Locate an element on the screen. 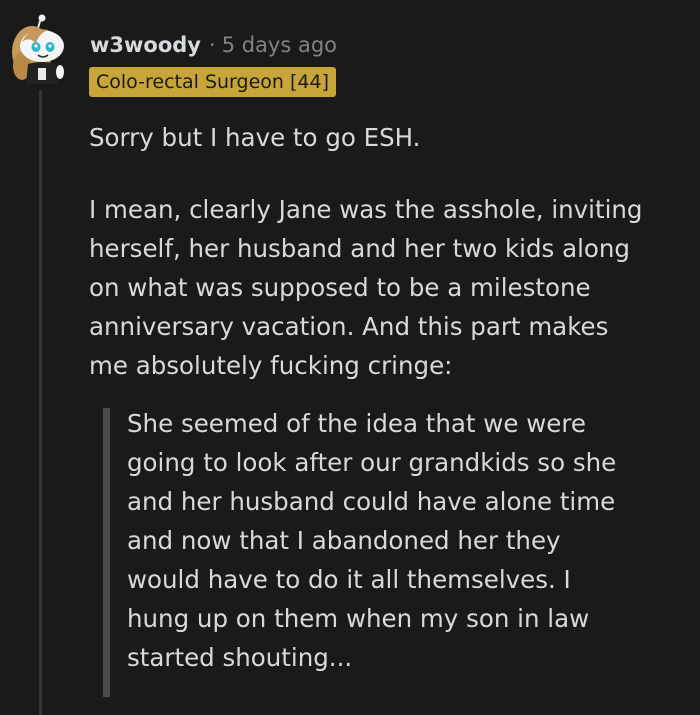  comment-paragraph: Sorry but I have to go ESH. is located at coordinates (255, 137).